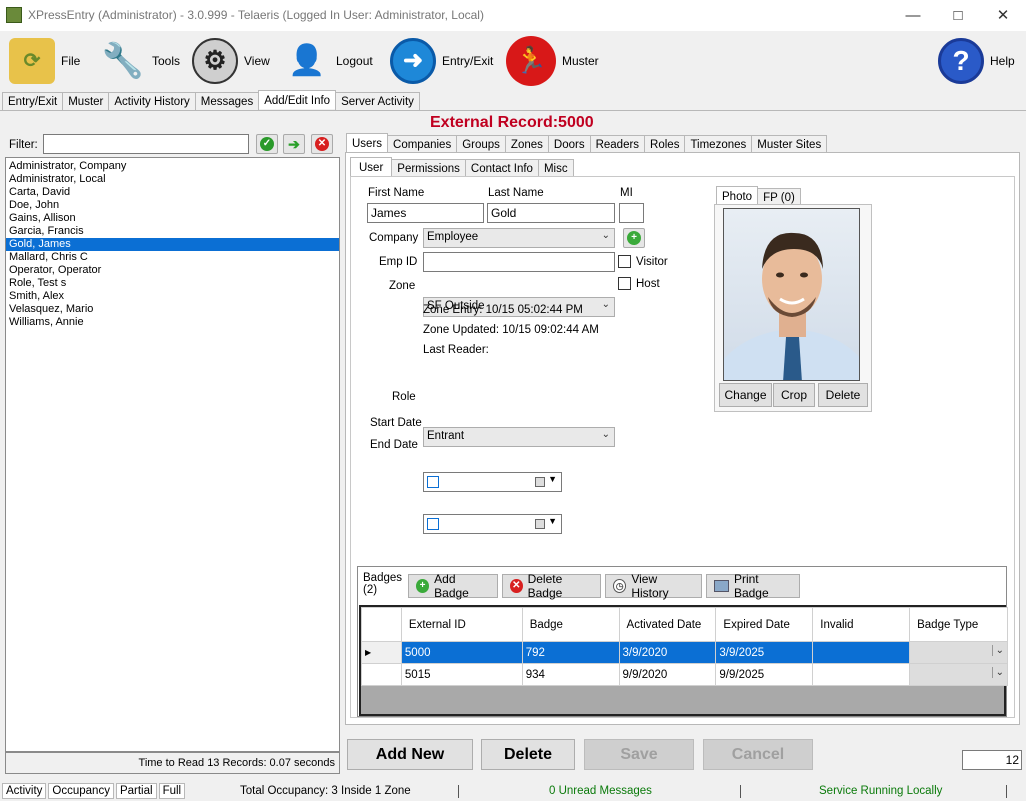 This screenshot has height=801, width=1026. Describe the element at coordinates (958, 624) in the screenshot. I see `column-header-badge-type: Badge Type` at that location.